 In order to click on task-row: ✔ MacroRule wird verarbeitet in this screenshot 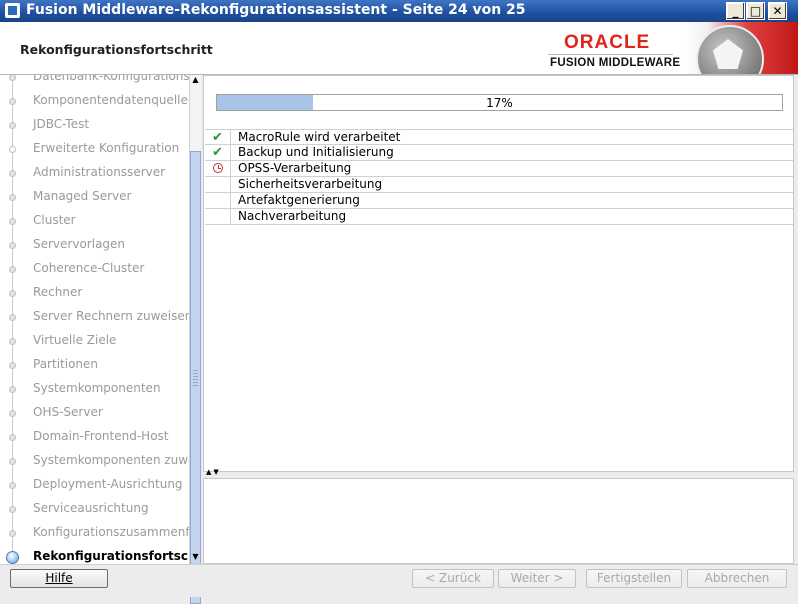, I will do `click(499, 137)`.